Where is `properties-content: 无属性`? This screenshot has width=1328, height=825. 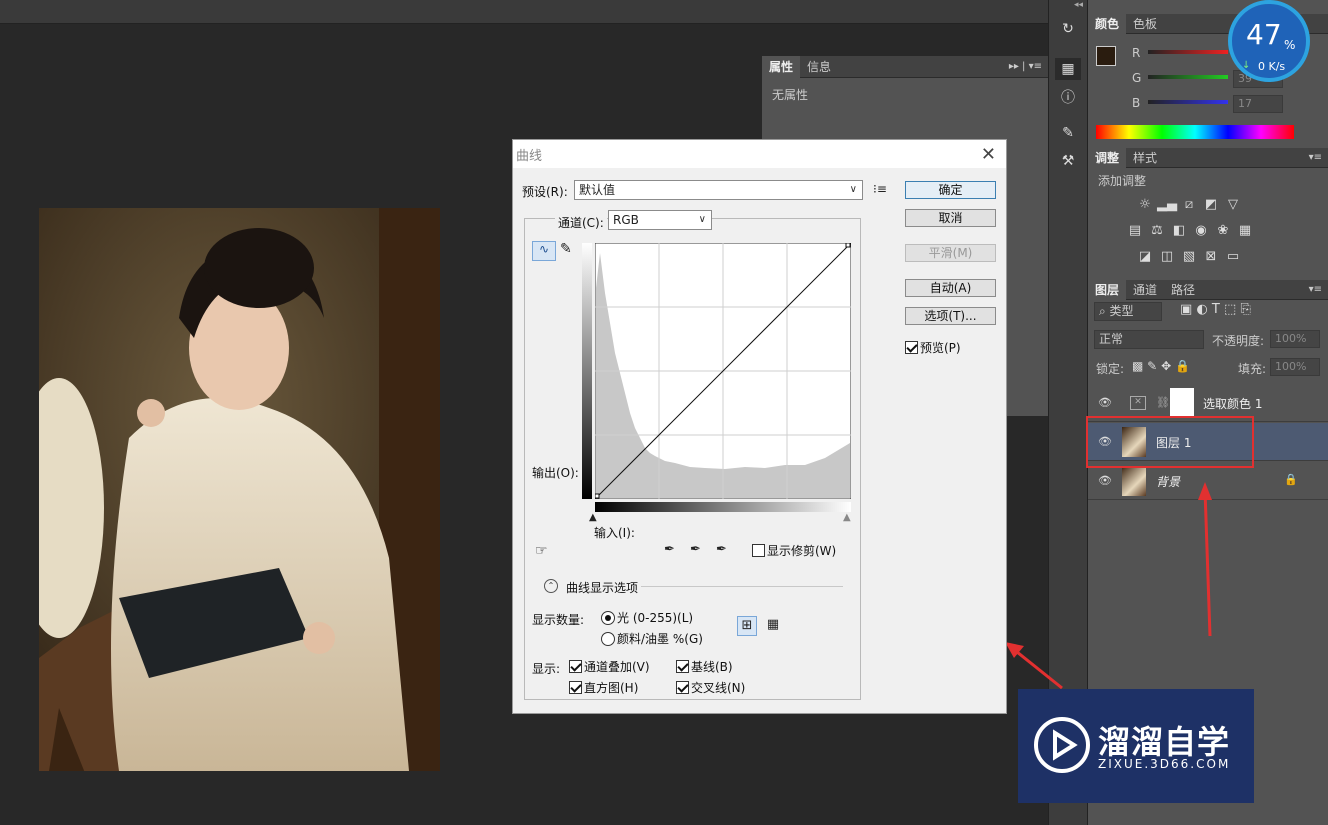 properties-content: 无属性 is located at coordinates (790, 95).